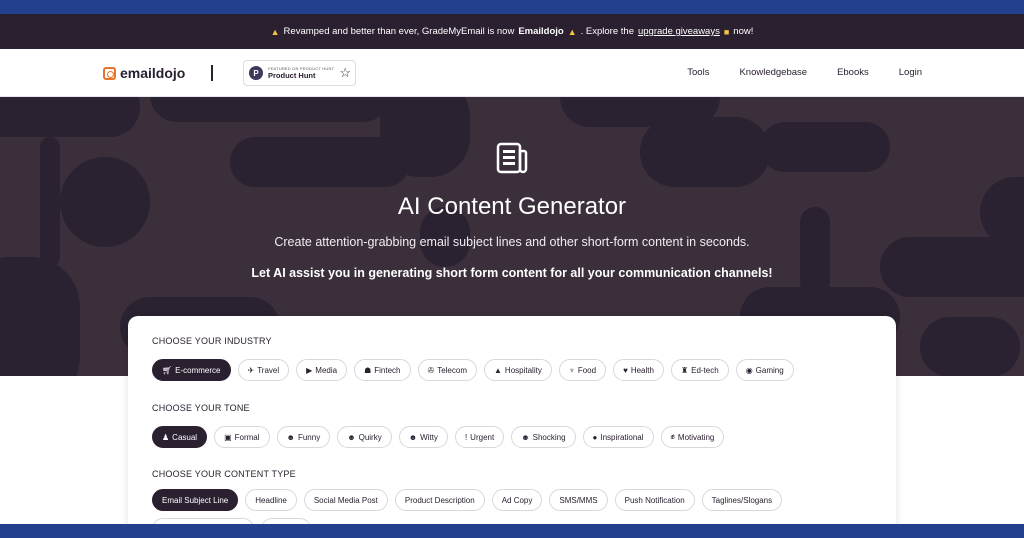  What do you see at coordinates (271, 500) in the screenshot?
I see `chip-headline: Headline` at bounding box center [271, 500].